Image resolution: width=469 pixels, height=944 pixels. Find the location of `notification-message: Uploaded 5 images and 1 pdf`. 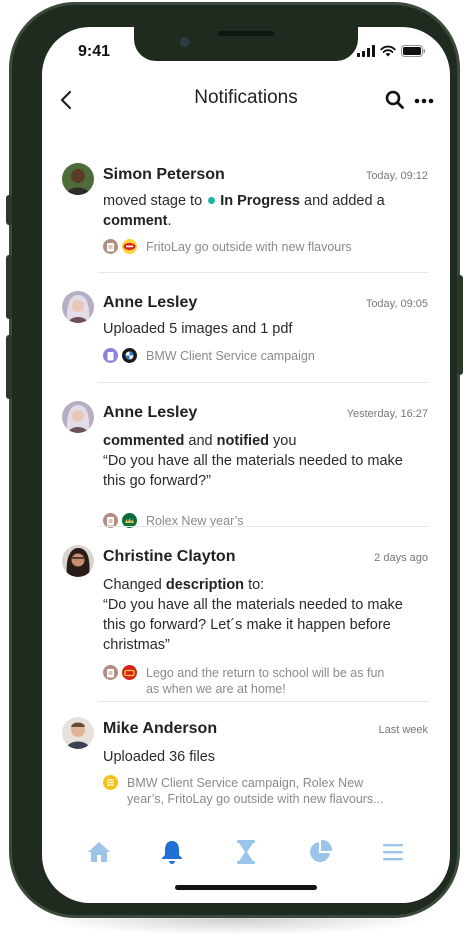

notification-message: Uploaded 5 images and 1 pdf is located at coordinates (263, 329).